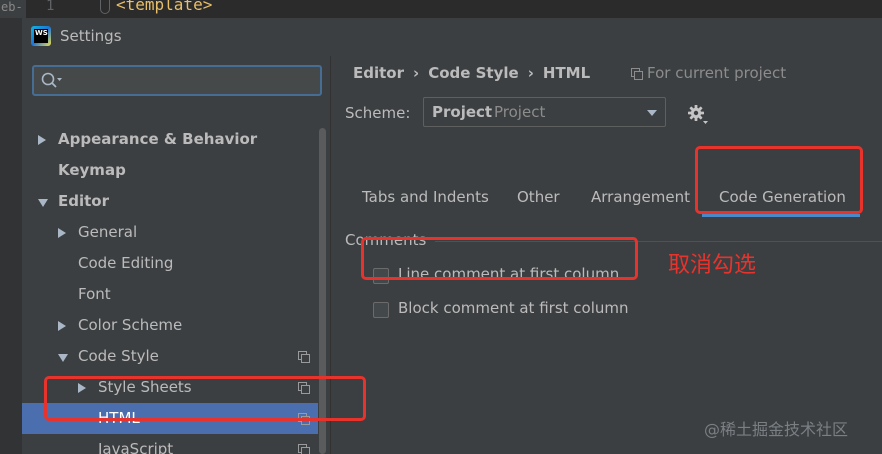  I want to click on breadcrumb-item: Editor, so click(378, 73).